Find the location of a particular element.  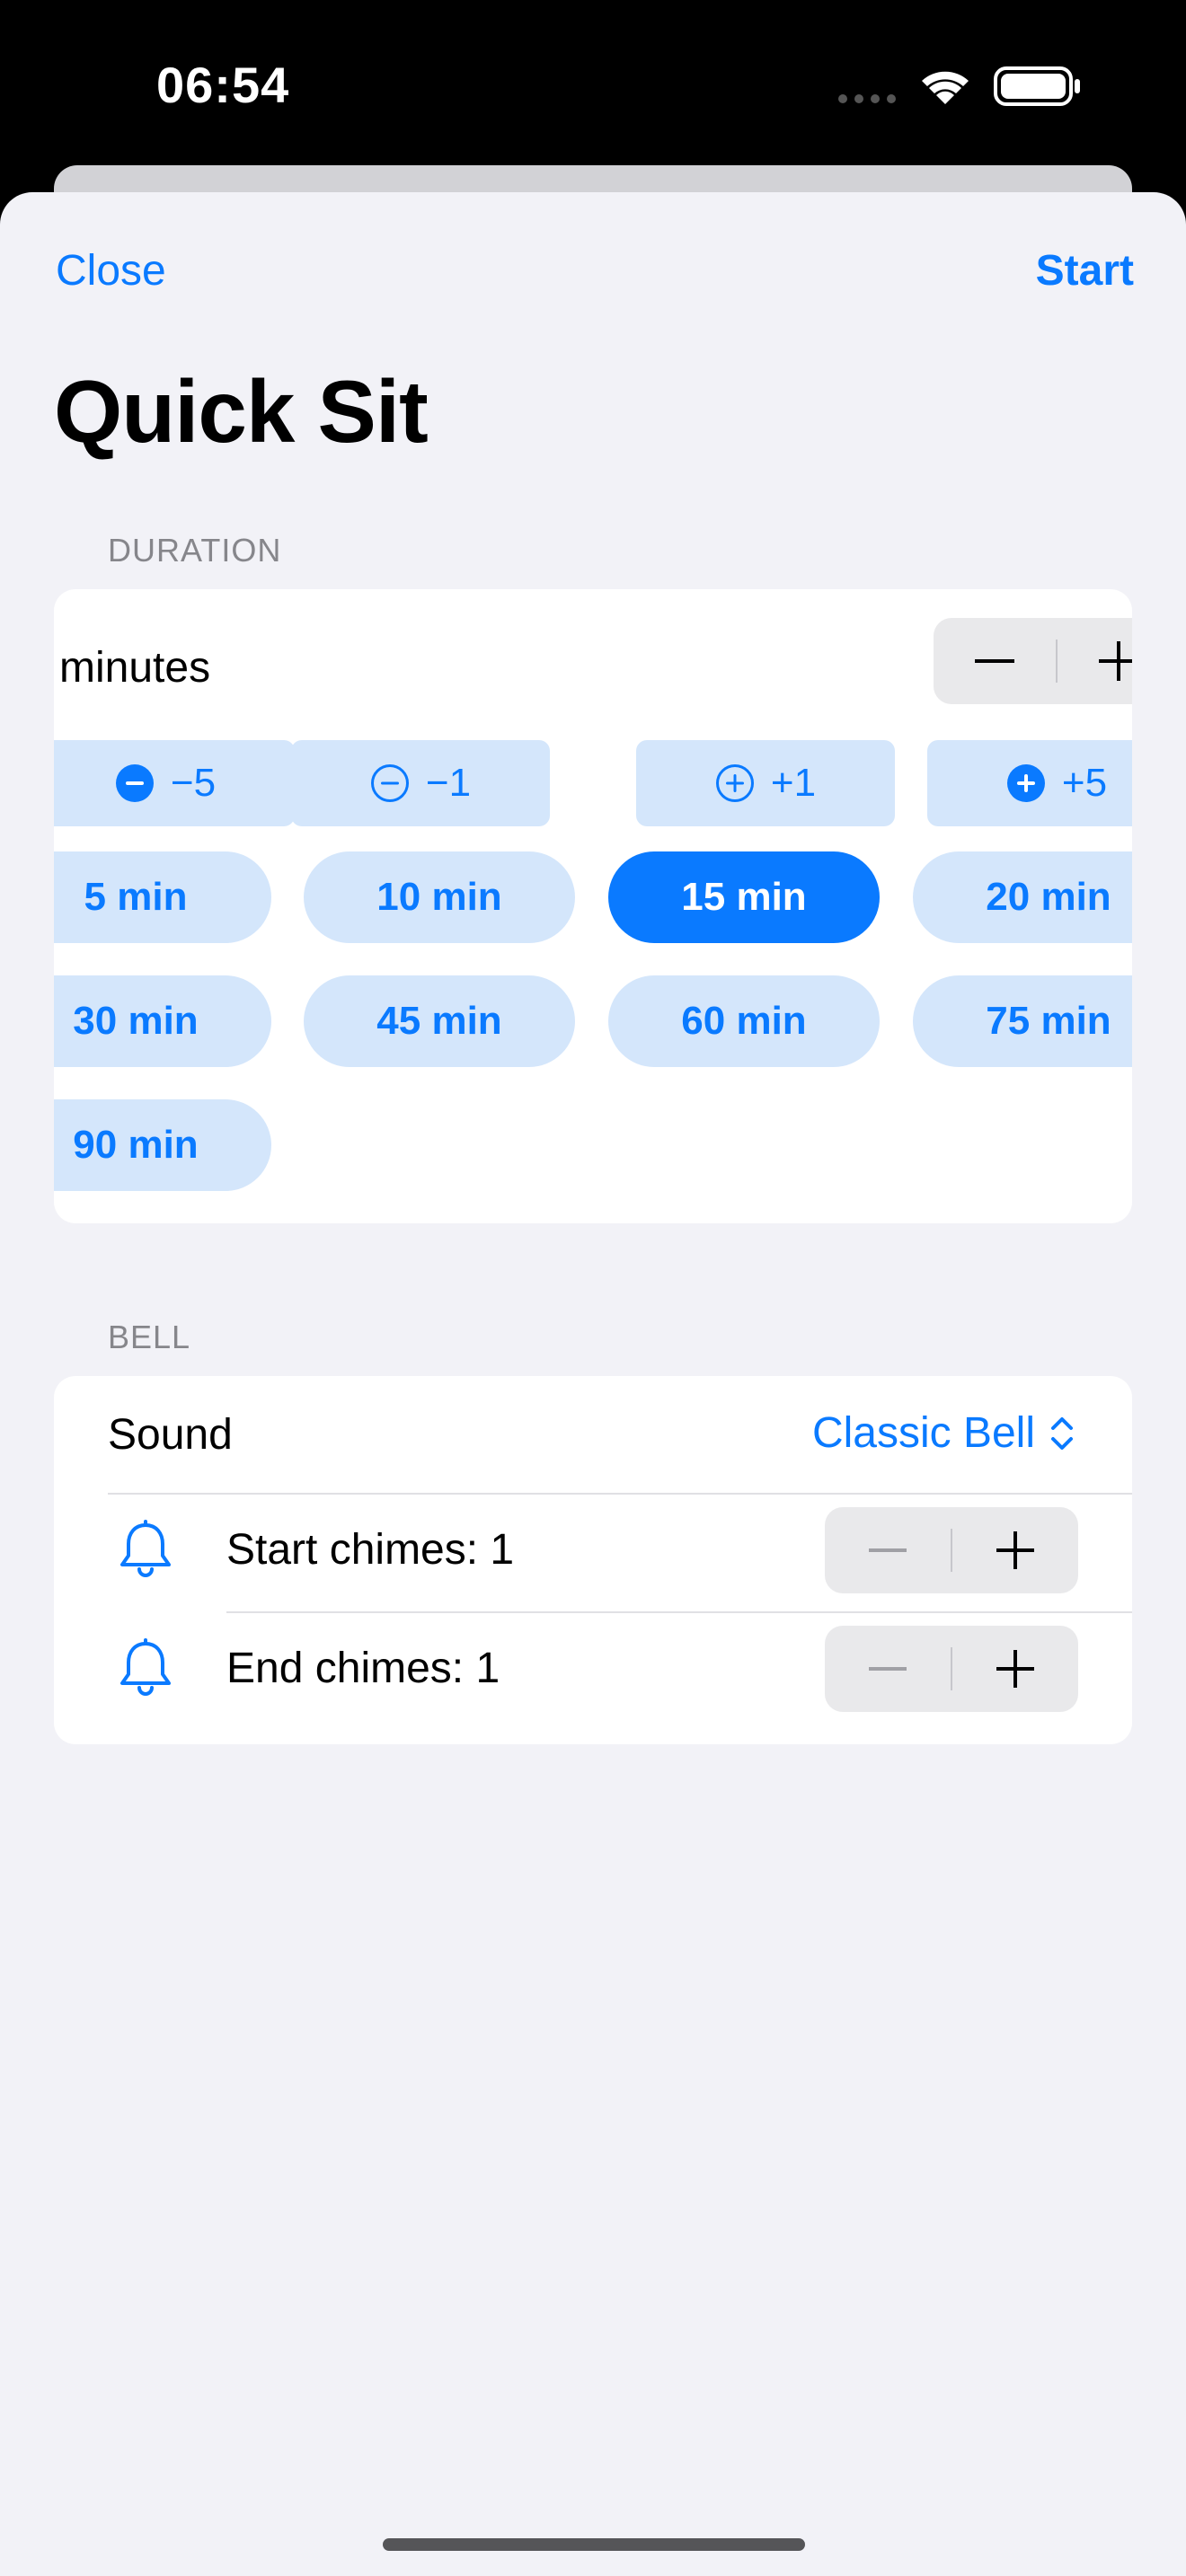

plus-one-button: +1 is located at coordinates (765, 783).